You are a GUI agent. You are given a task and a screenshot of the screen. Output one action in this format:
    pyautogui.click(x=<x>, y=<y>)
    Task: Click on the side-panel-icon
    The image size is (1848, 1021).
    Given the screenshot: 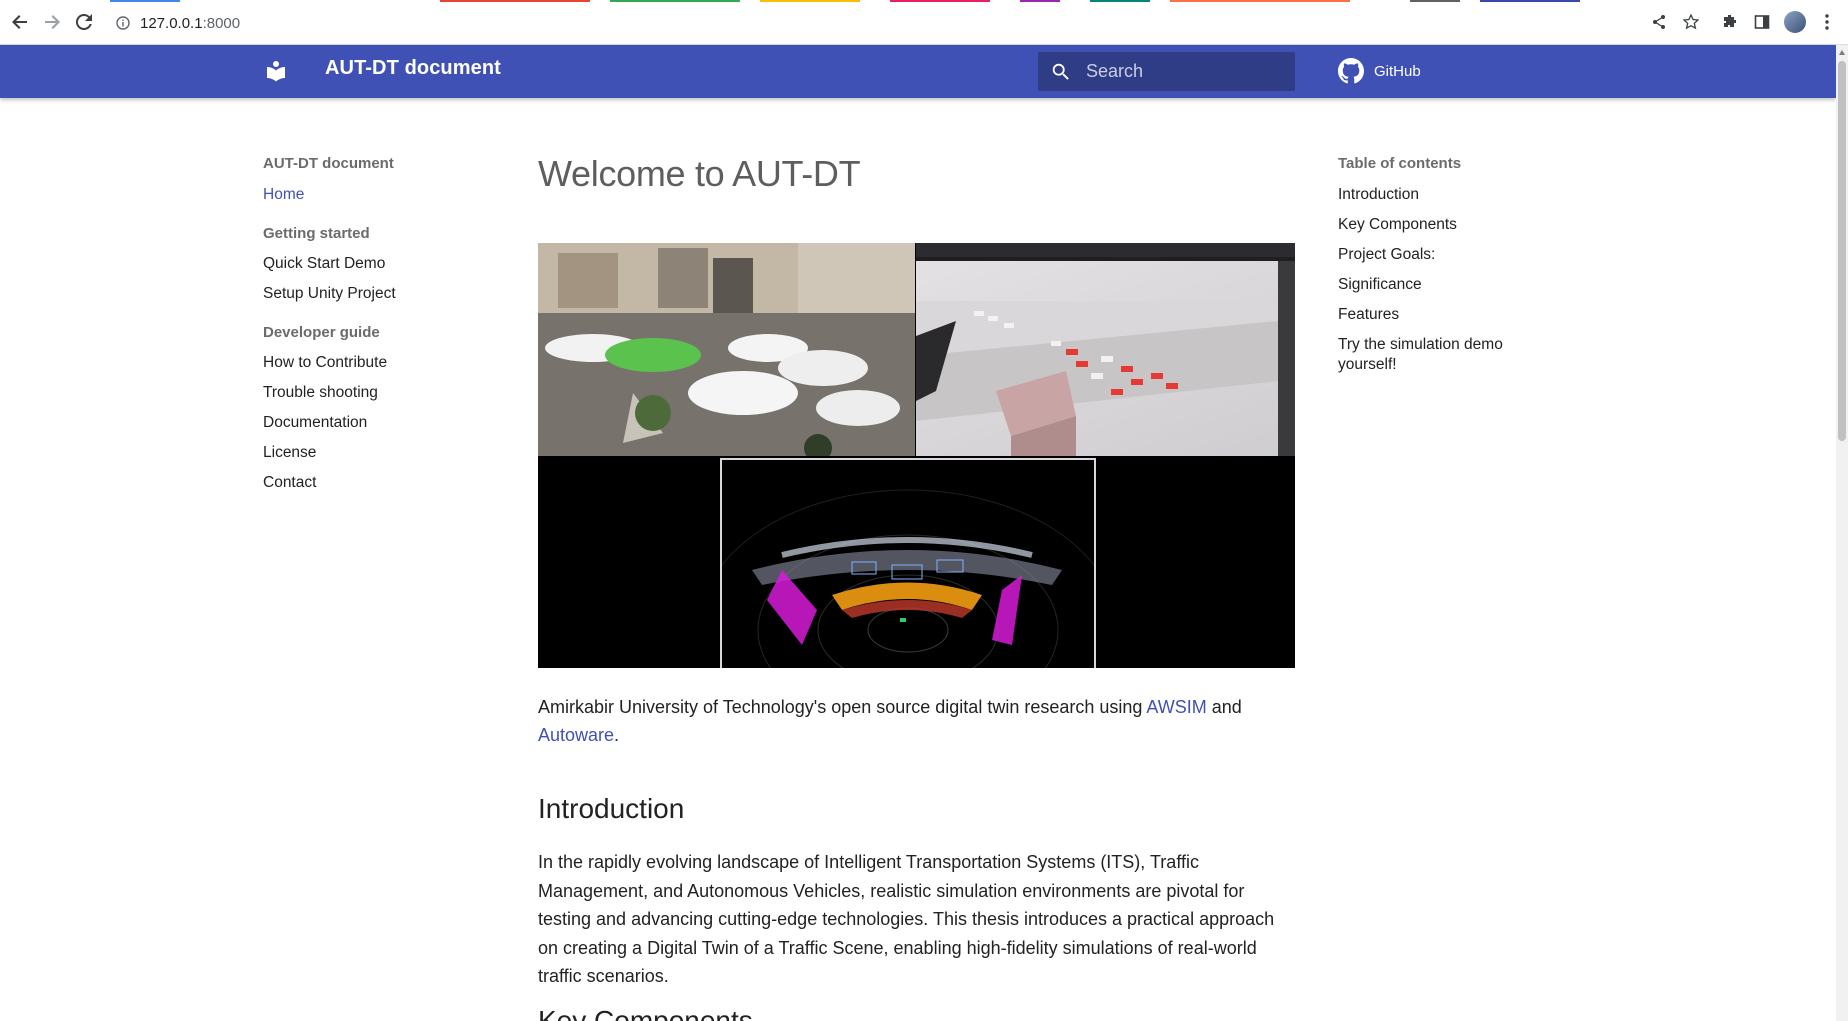 What is the action you would take?
    pyautogui.click(x=1762, y=22)
    